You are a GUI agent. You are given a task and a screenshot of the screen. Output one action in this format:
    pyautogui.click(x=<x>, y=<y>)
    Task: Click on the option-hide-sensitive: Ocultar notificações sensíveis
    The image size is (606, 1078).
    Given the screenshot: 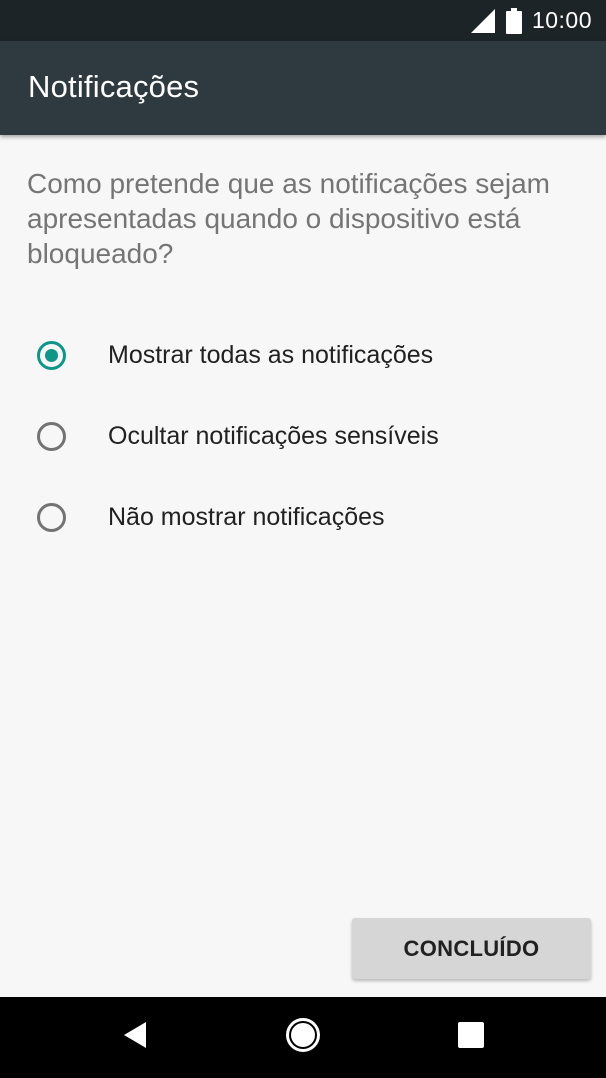 What is the action you would take?
    pyautogui.click(x=303, y=436)
    